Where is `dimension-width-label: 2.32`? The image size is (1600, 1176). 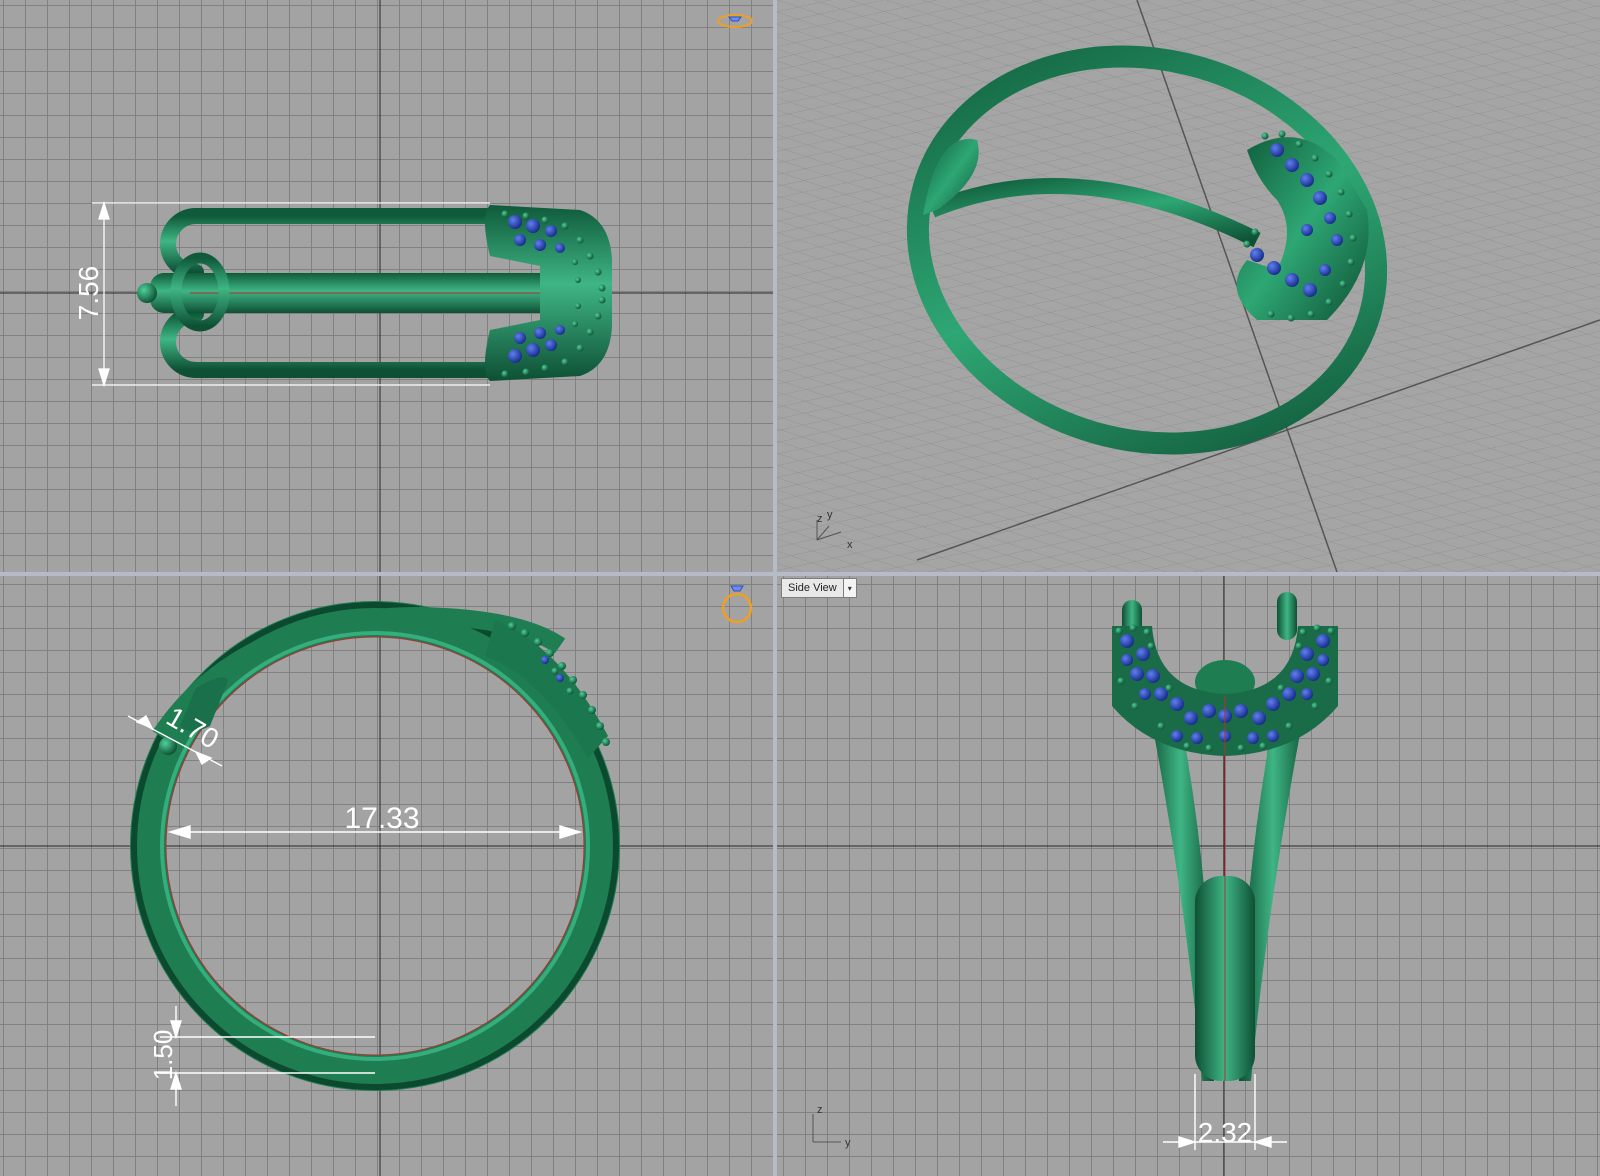
dimension-width-label: 2.32 is located at coordinates (1225, 1132).